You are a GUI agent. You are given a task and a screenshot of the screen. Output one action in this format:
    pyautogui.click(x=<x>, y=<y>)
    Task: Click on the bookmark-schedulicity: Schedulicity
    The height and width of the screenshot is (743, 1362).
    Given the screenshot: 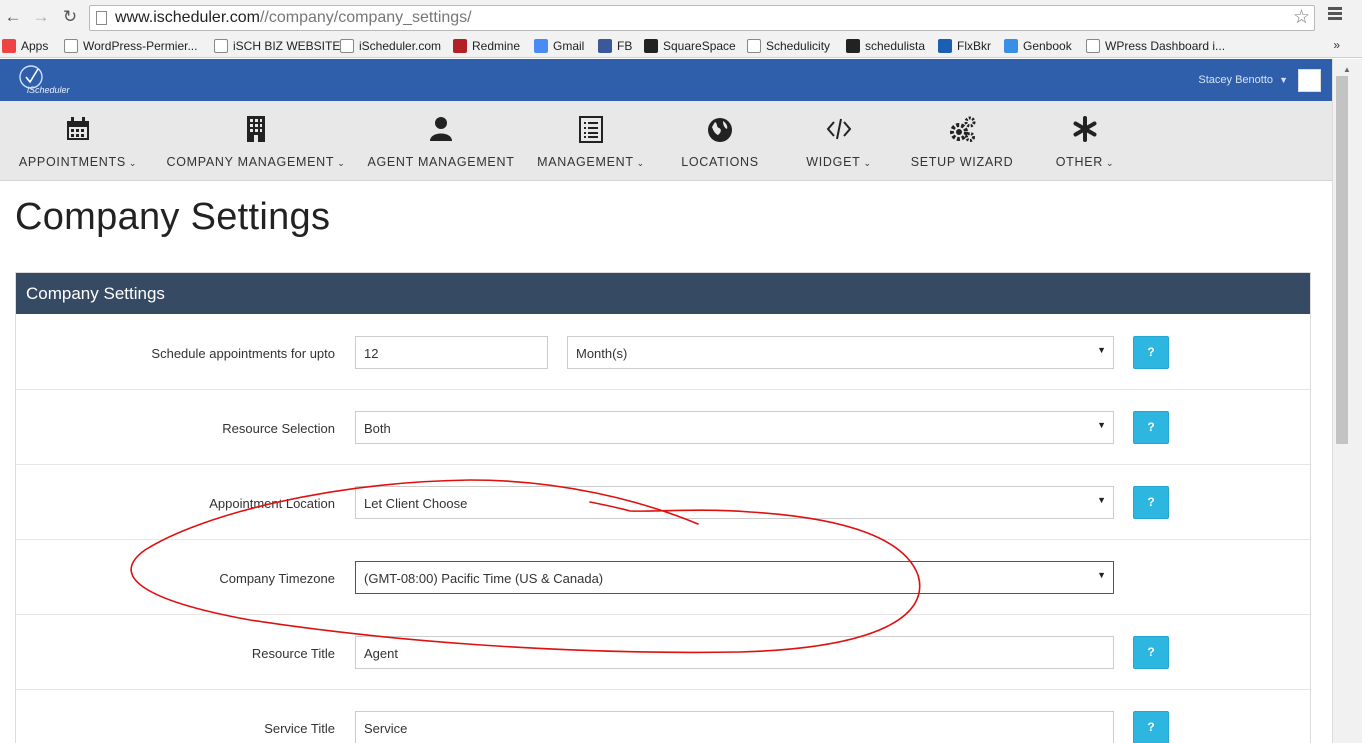 What is the action you would take?
    pyautogui.click(x=788, y=46)
    